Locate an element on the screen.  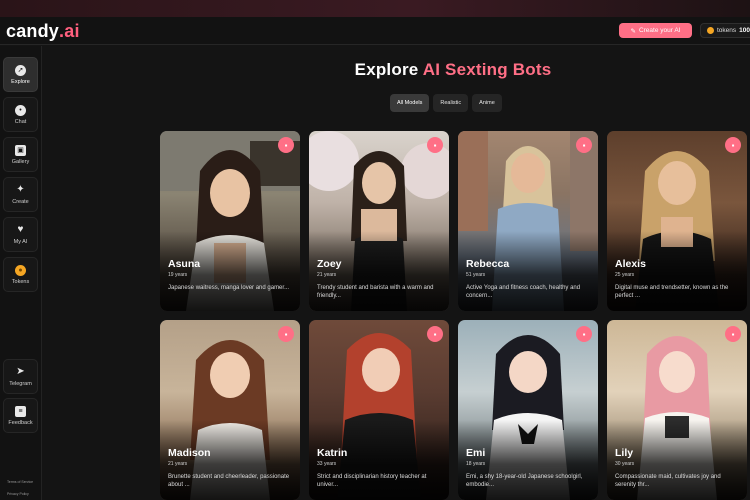
tokens-label: tokens is located at coordinates (727, 30).